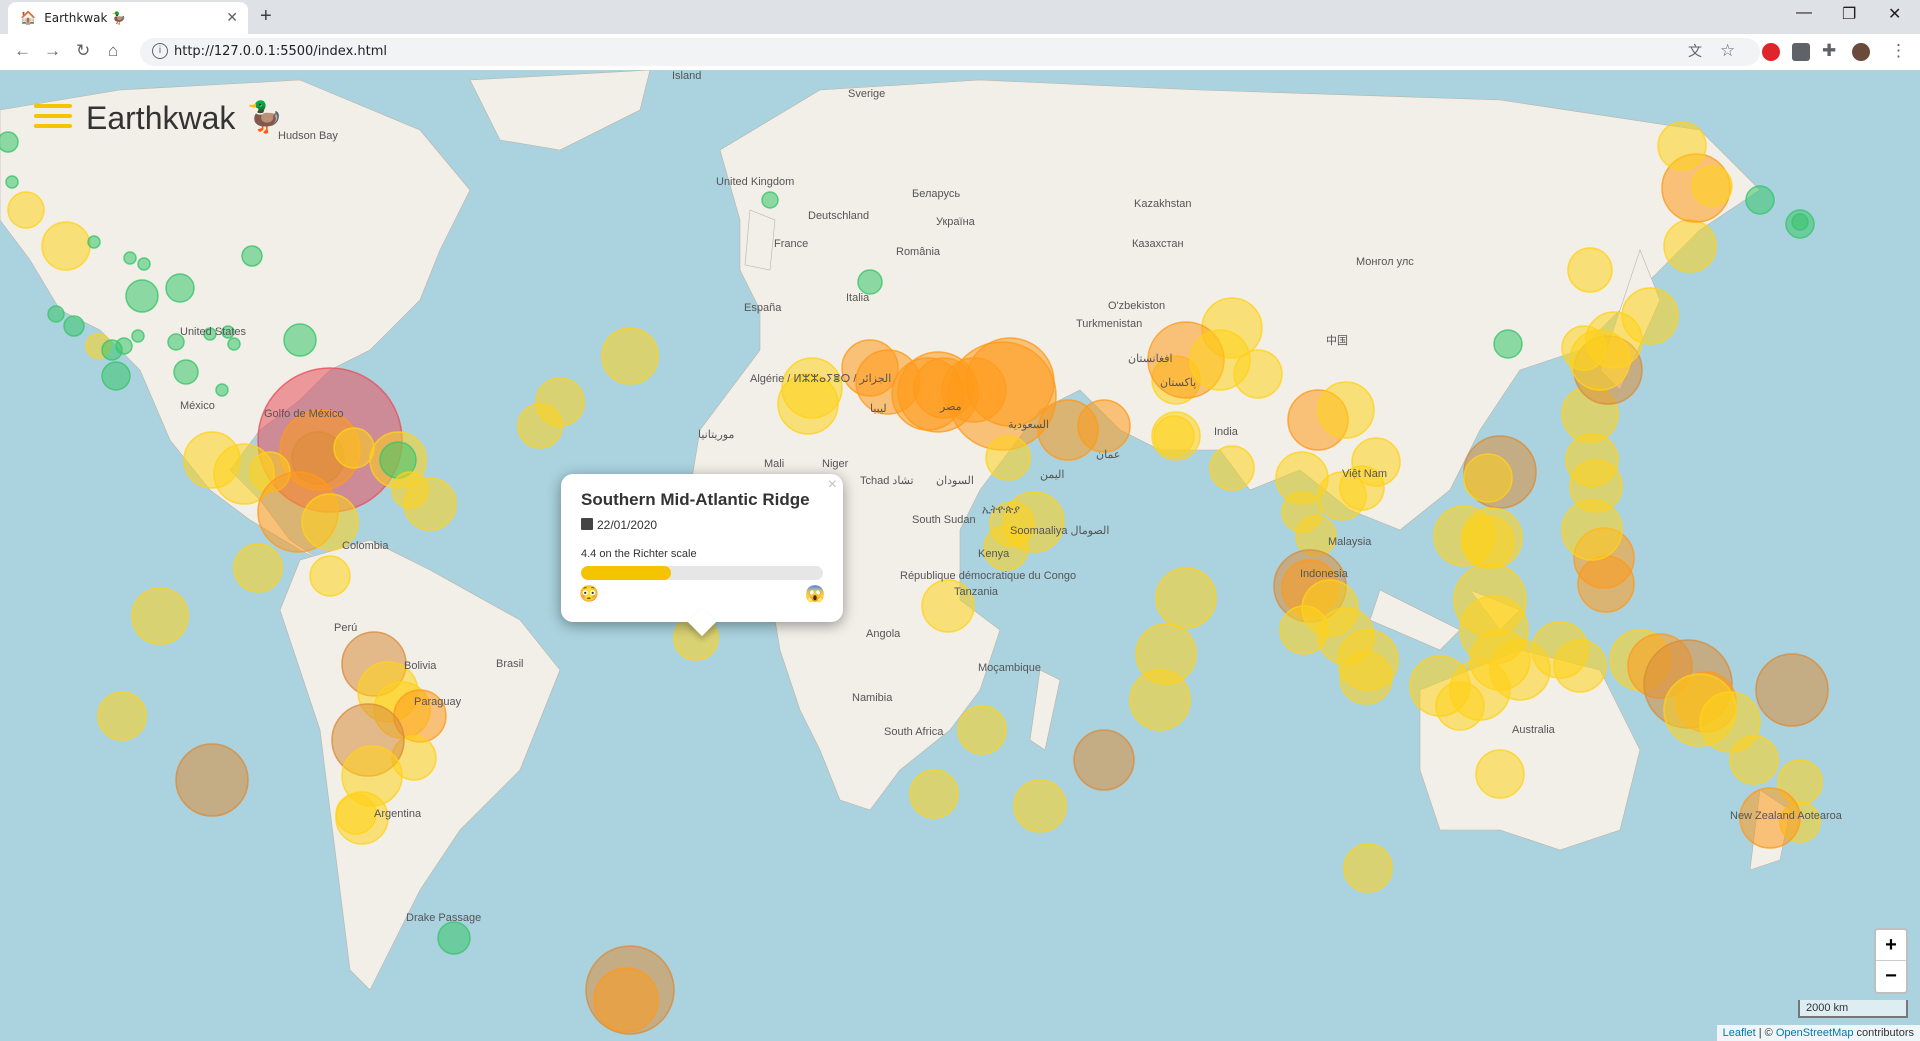  Describe the element at coordinates (83, 51) in the screenshot. I see `reload-icon: ↻` at that location.